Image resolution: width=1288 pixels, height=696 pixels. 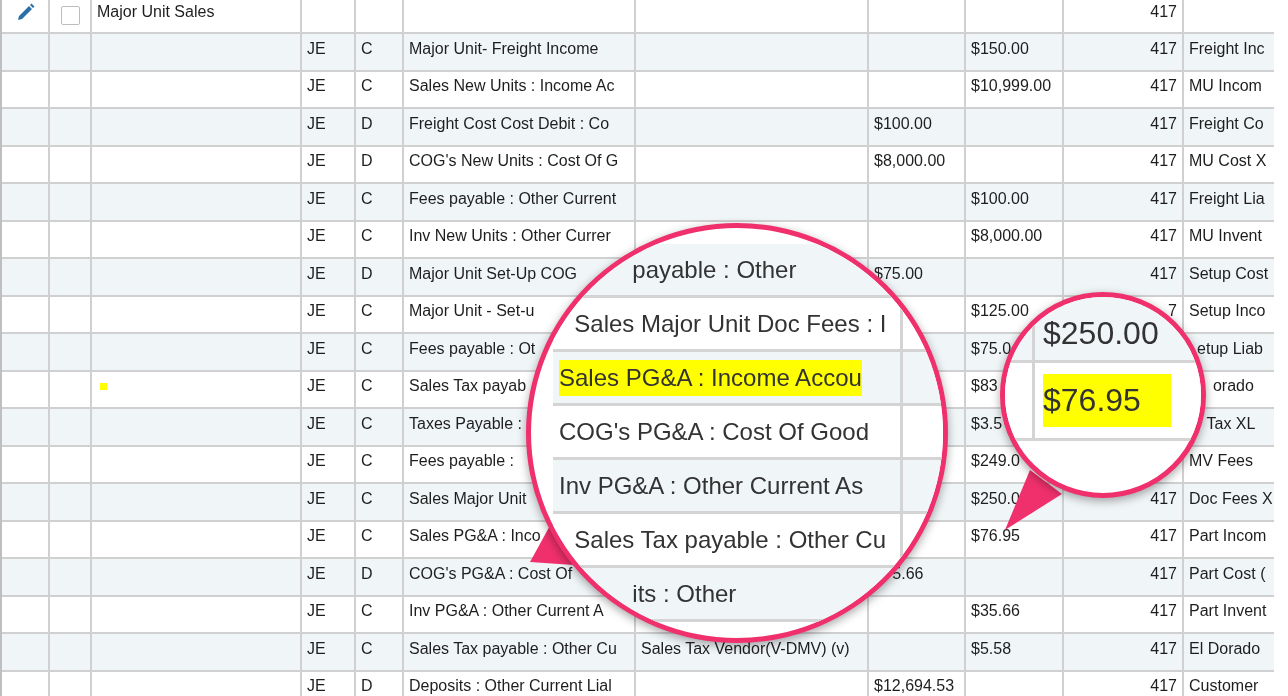 What do you see at coordinates (987, 423) in the screenshot?
I see `table-cell: $3.5` at bounding box center [987, 423].